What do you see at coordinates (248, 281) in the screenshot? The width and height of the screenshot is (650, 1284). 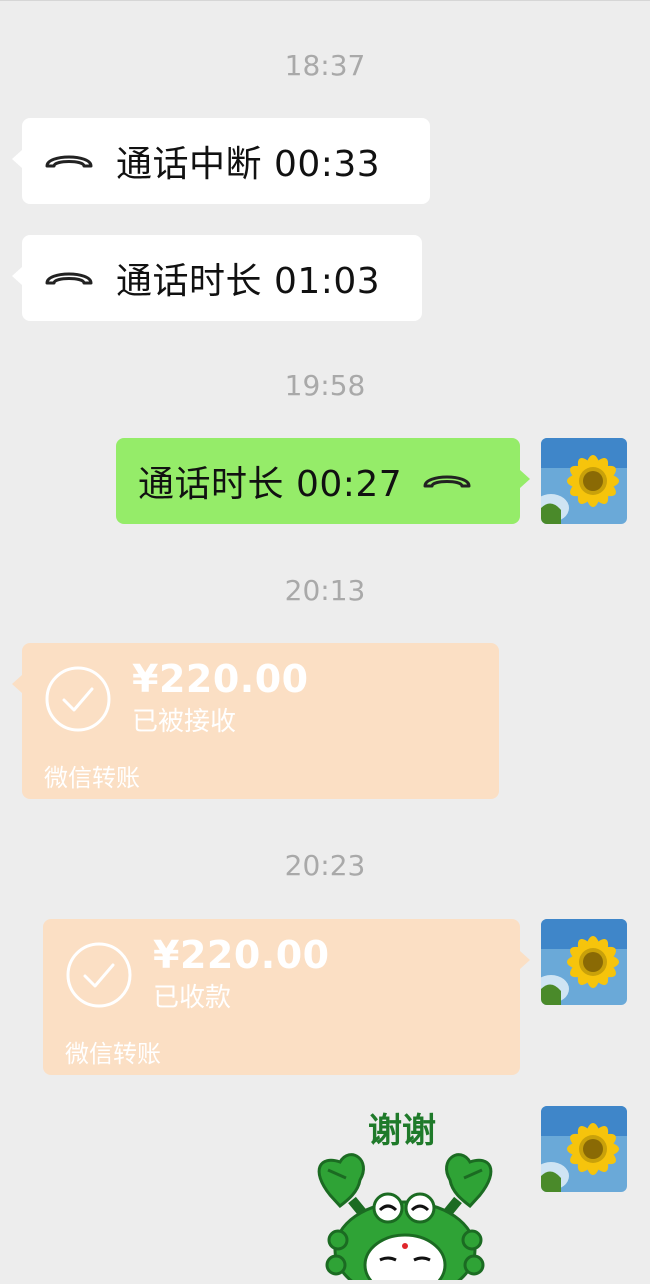 I see `call-duration-text: 通话时长 01:03` at bounding box center [248, 281].